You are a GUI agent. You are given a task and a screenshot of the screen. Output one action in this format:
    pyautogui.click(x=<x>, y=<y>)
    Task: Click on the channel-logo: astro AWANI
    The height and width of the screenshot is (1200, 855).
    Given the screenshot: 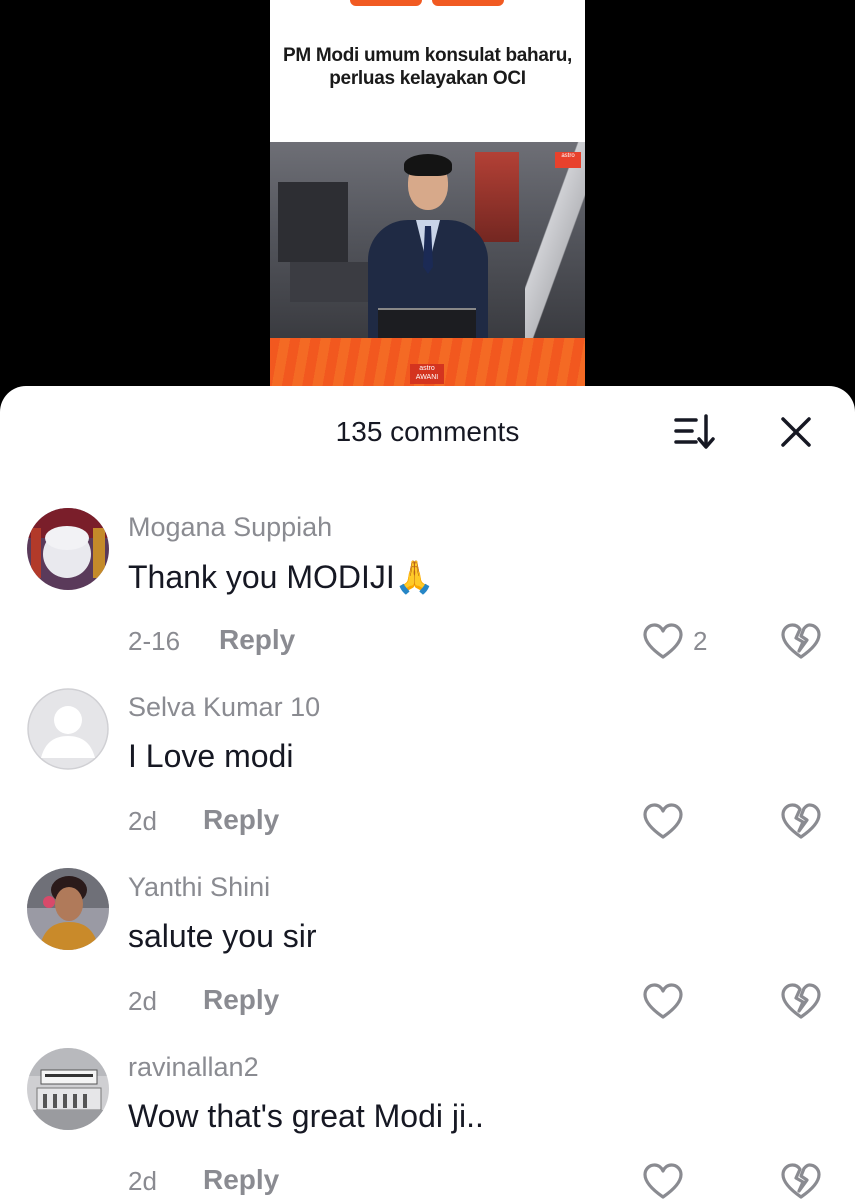 What is the action you would take?
    pyautogui.click(x=427, y=374)
    